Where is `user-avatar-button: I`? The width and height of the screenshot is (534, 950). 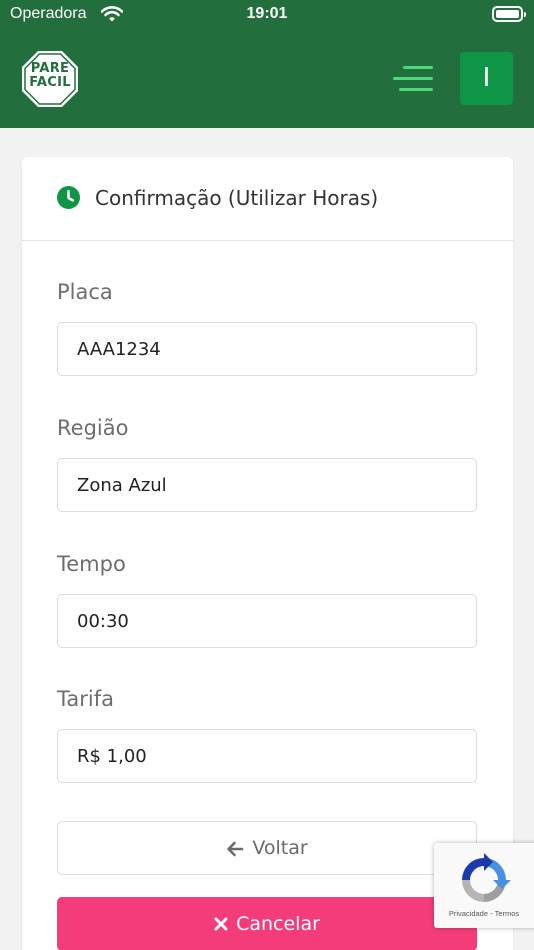 user-avatar-button: I is located at coordinates (486, 78).